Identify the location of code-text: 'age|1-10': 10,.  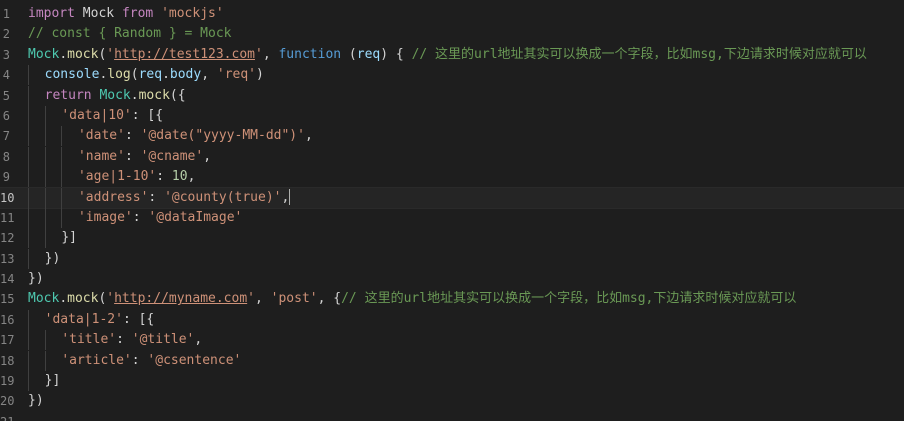
(111, 177).